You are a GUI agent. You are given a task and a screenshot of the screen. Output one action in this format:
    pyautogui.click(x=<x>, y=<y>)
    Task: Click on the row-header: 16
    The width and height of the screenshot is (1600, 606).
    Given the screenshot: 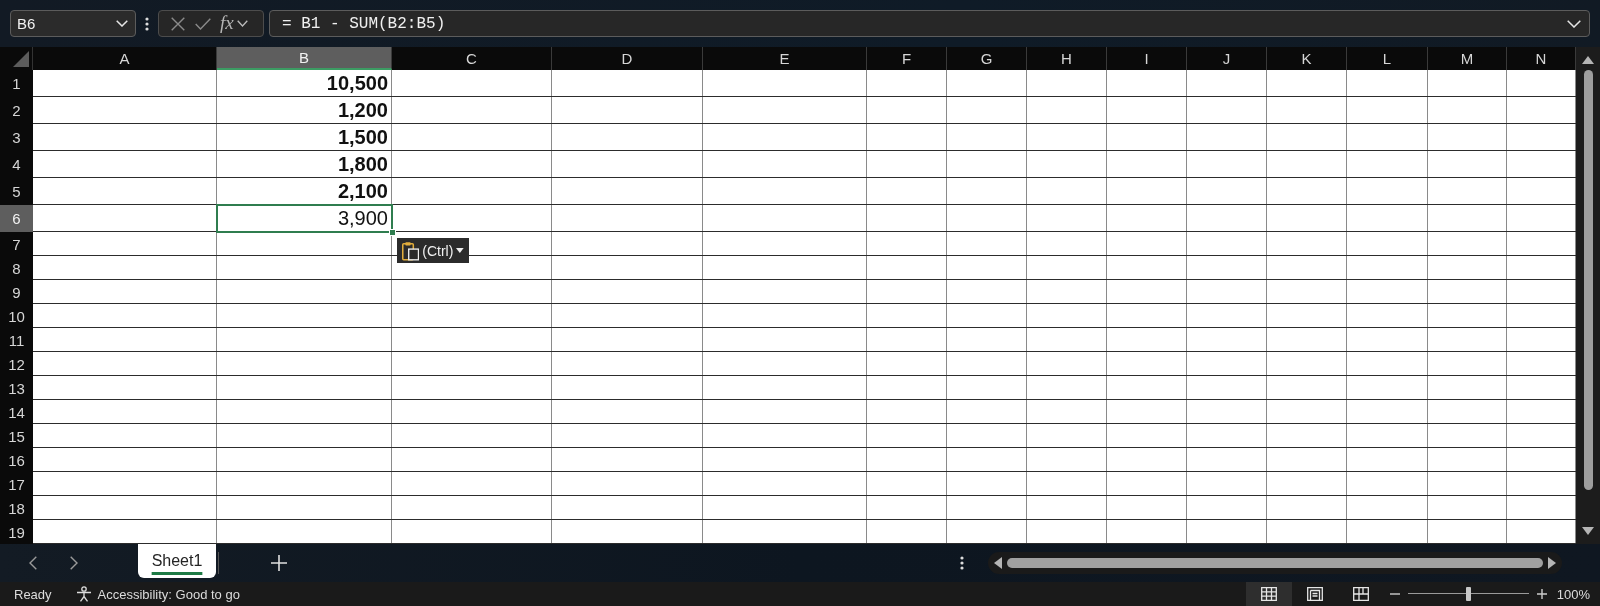 What is the action you would take?
    pyautogui.click(x=16, y=460)
    